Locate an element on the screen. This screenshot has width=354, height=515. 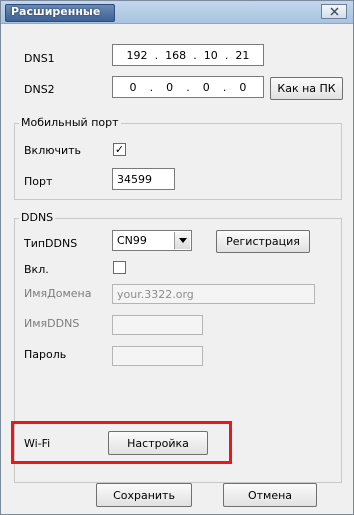
mobile-port-group is located at coordinates (178, 161).